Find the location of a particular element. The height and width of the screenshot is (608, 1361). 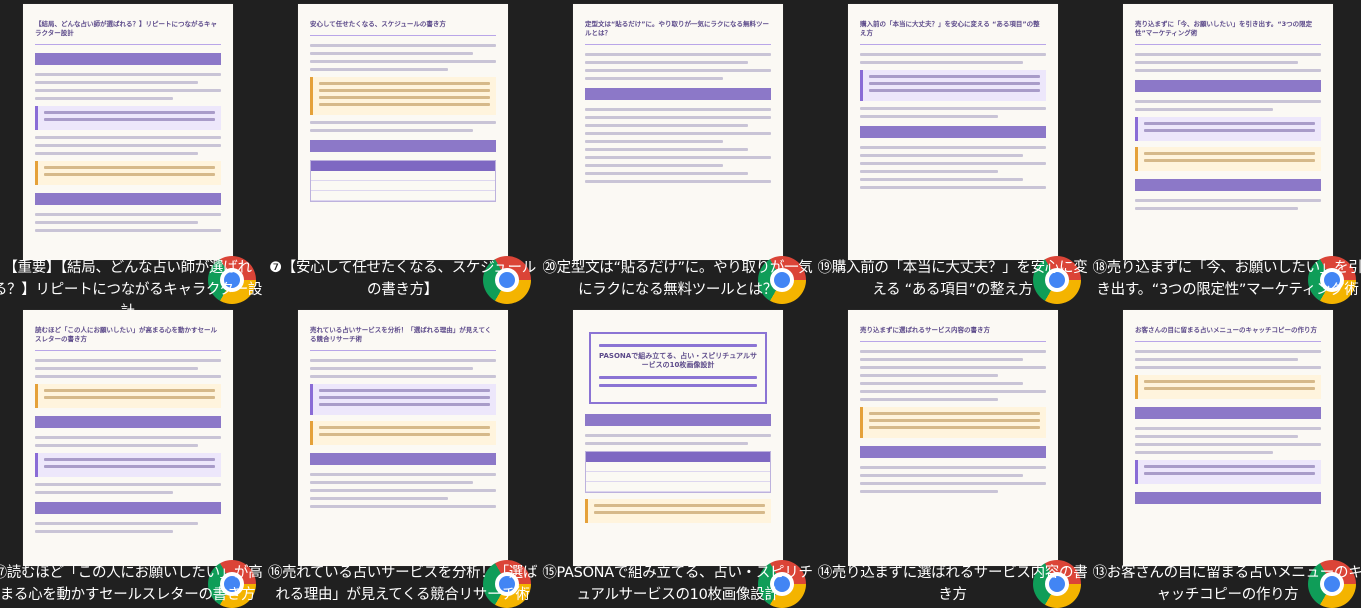

thumbnail-title: 読むほど「この人にお願いしたい」が高まる心を動かすセールスレターの書き方 is located at coordinates (126, 334).